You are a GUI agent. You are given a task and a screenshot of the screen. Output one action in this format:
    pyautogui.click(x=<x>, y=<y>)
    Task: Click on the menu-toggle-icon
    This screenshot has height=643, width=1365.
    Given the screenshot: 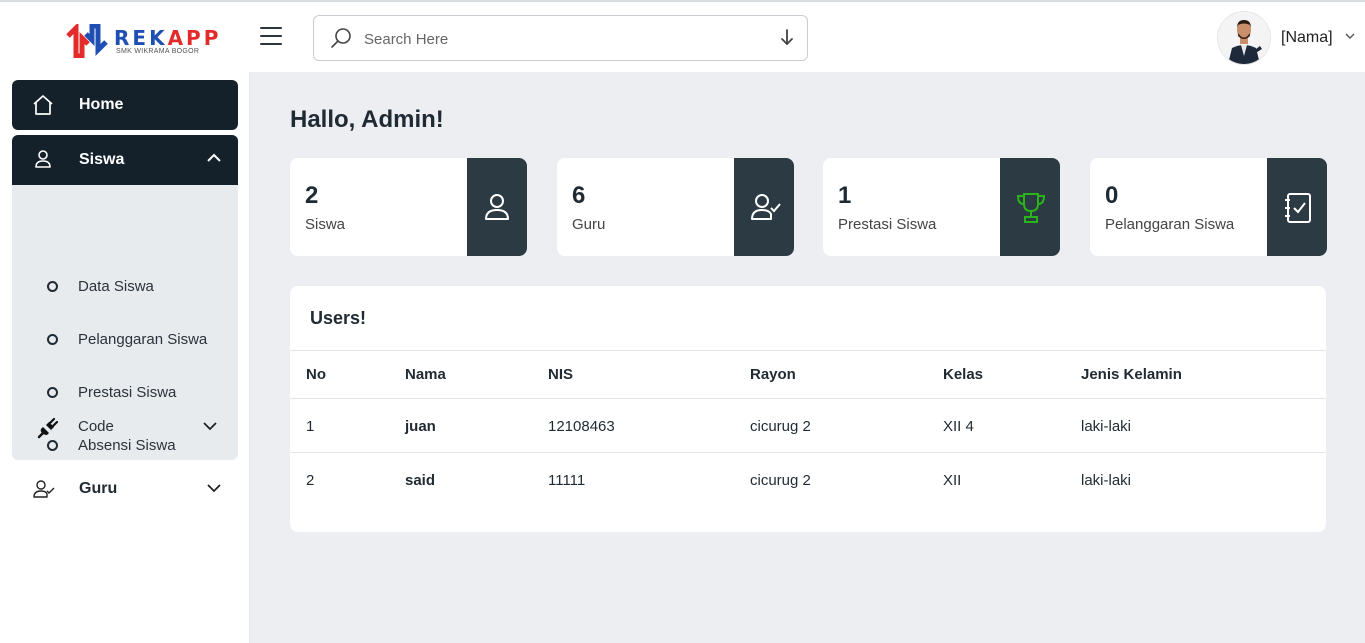 What is the action you would take?
    pyautogui.click(x=271, y=36)
    